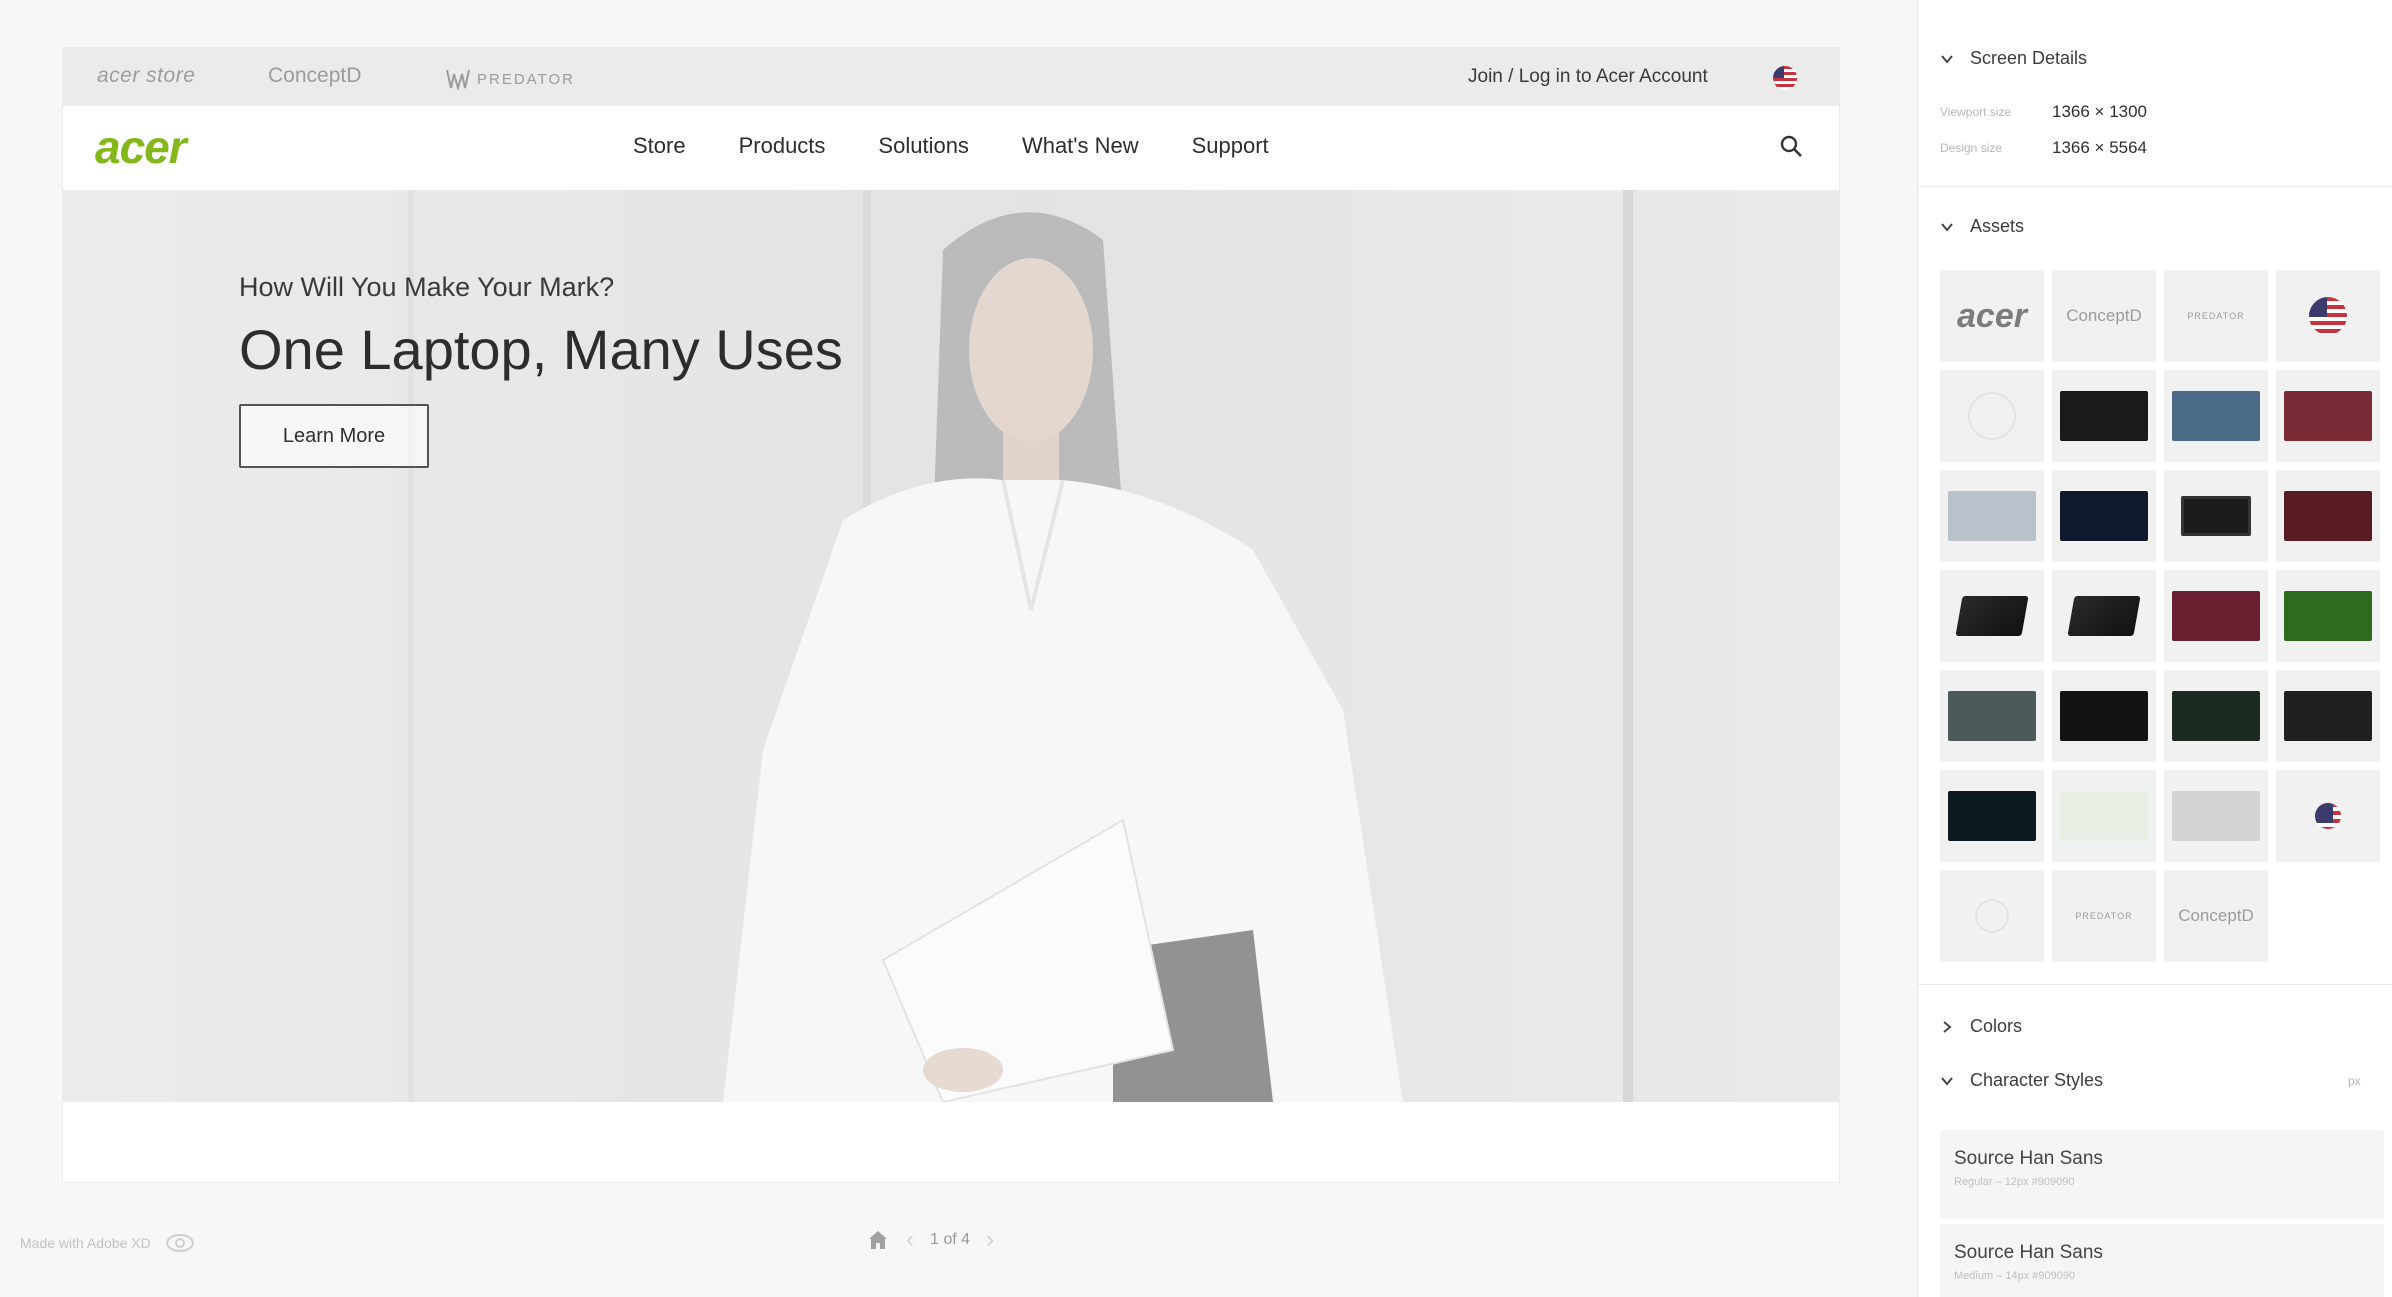  Describe the element at coordinates (878, 1240) in the screenshot. I see `home-icon` at that location.